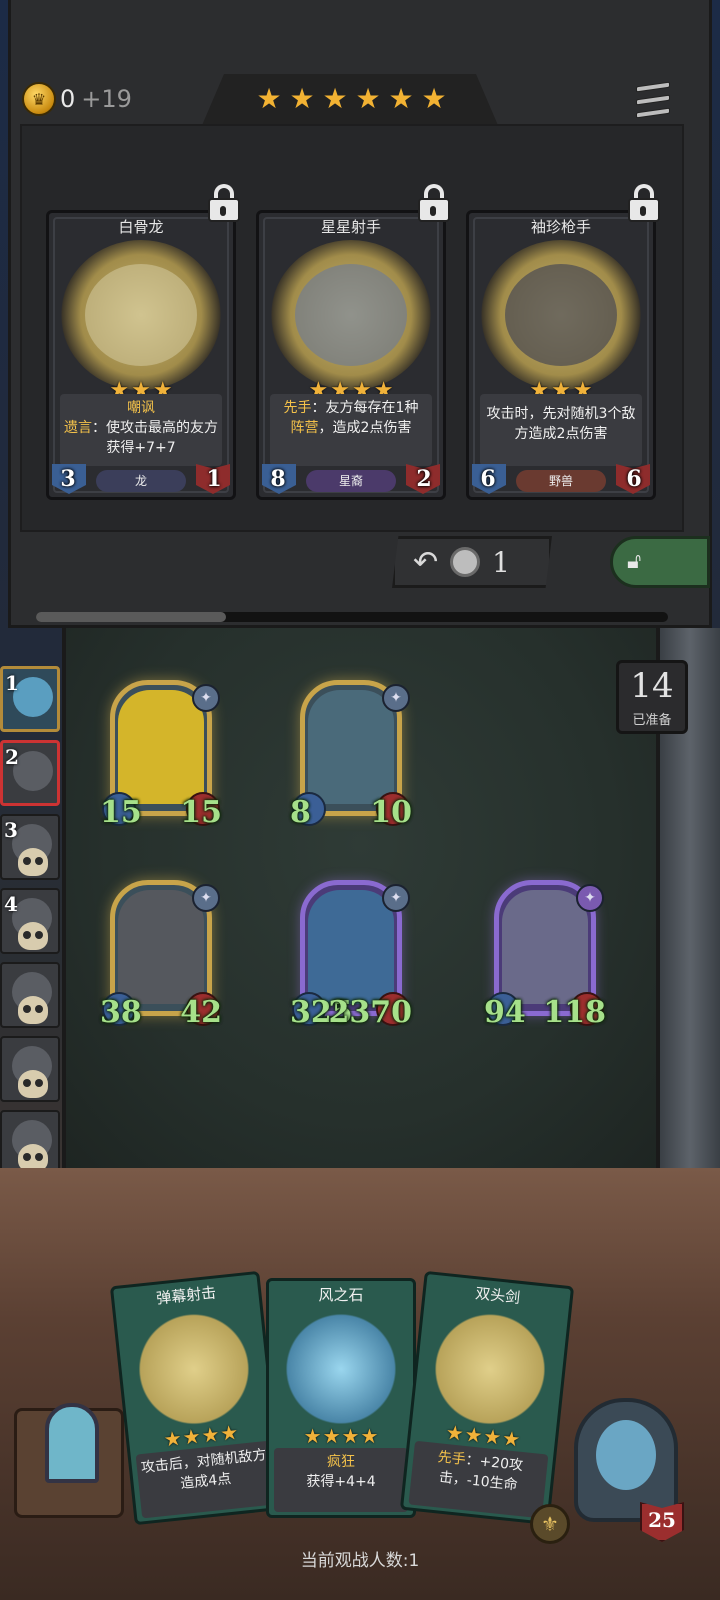 The height and width of the screenshot is (1600, 720). What do you see at coordinates (161, 947) in the screenshot?
I see `unit-art-dark-dragon` at bounding box center [161, 947].